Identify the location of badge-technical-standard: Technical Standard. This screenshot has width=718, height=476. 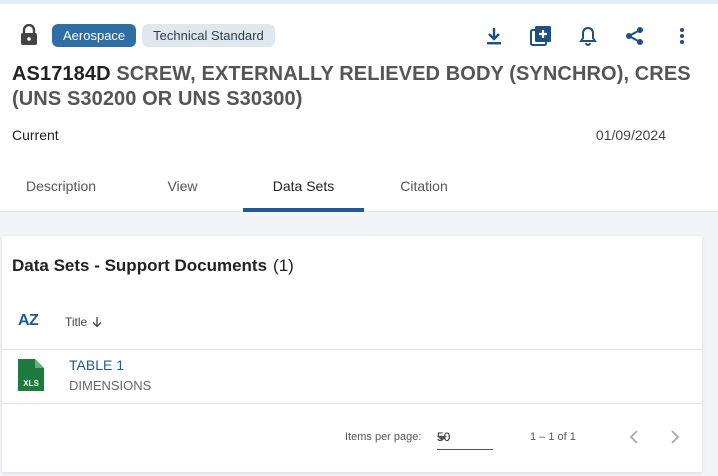
(208, 35).